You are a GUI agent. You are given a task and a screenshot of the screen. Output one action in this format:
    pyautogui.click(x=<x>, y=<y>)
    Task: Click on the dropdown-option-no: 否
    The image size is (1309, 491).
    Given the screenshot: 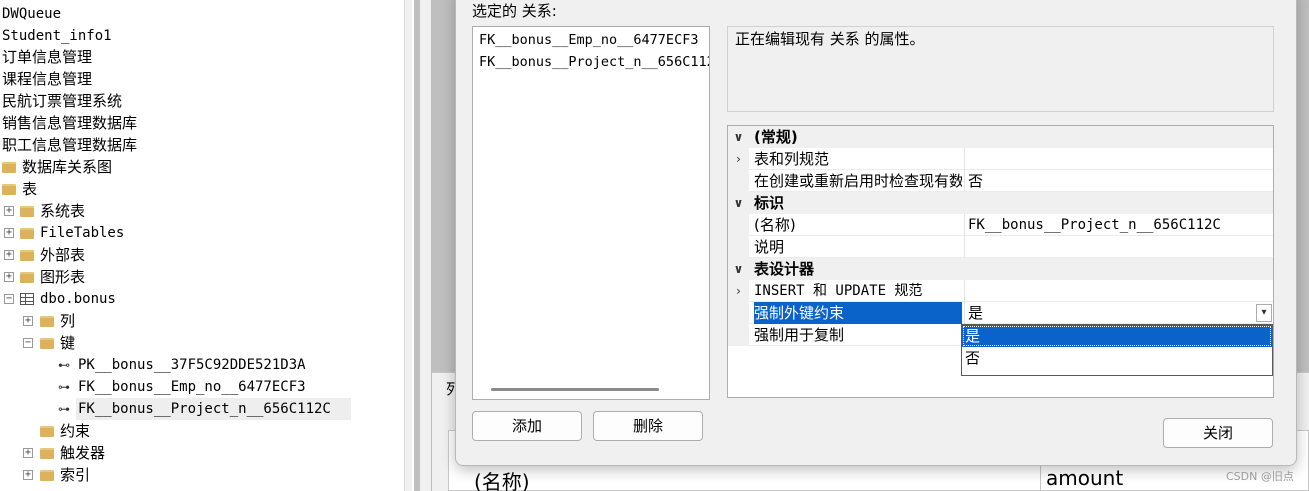 What is the action you would take?
    pyautogui.click(x=1117, y=358)
    